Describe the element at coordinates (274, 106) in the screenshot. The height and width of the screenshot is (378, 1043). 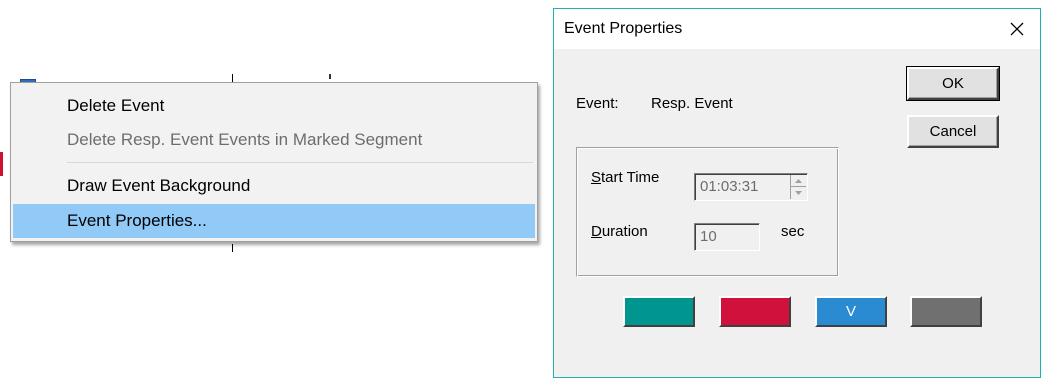
I see `menu-item-delete-event: Delete Event` at that location.